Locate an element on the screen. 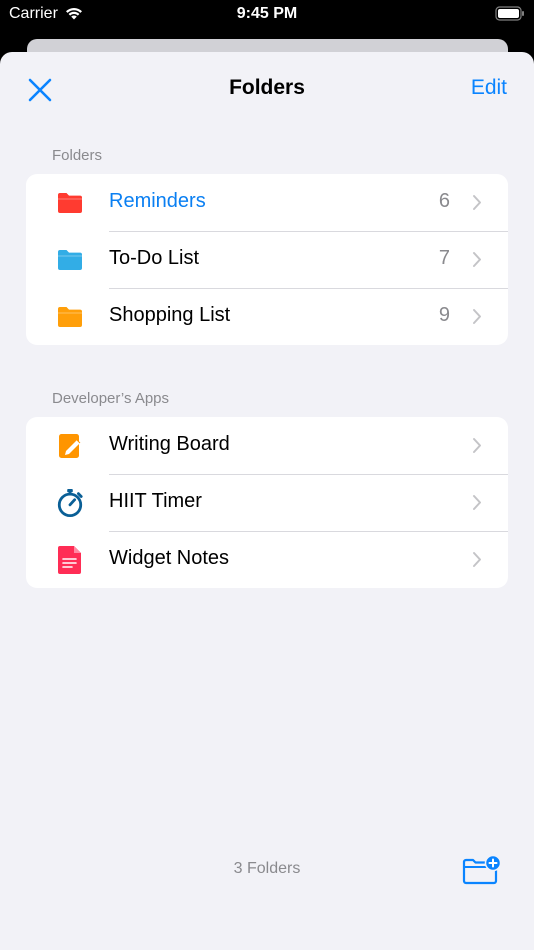 The height and width of the screenshot is (950, 534). item-count: 7 is located at coordinates (444, 258).